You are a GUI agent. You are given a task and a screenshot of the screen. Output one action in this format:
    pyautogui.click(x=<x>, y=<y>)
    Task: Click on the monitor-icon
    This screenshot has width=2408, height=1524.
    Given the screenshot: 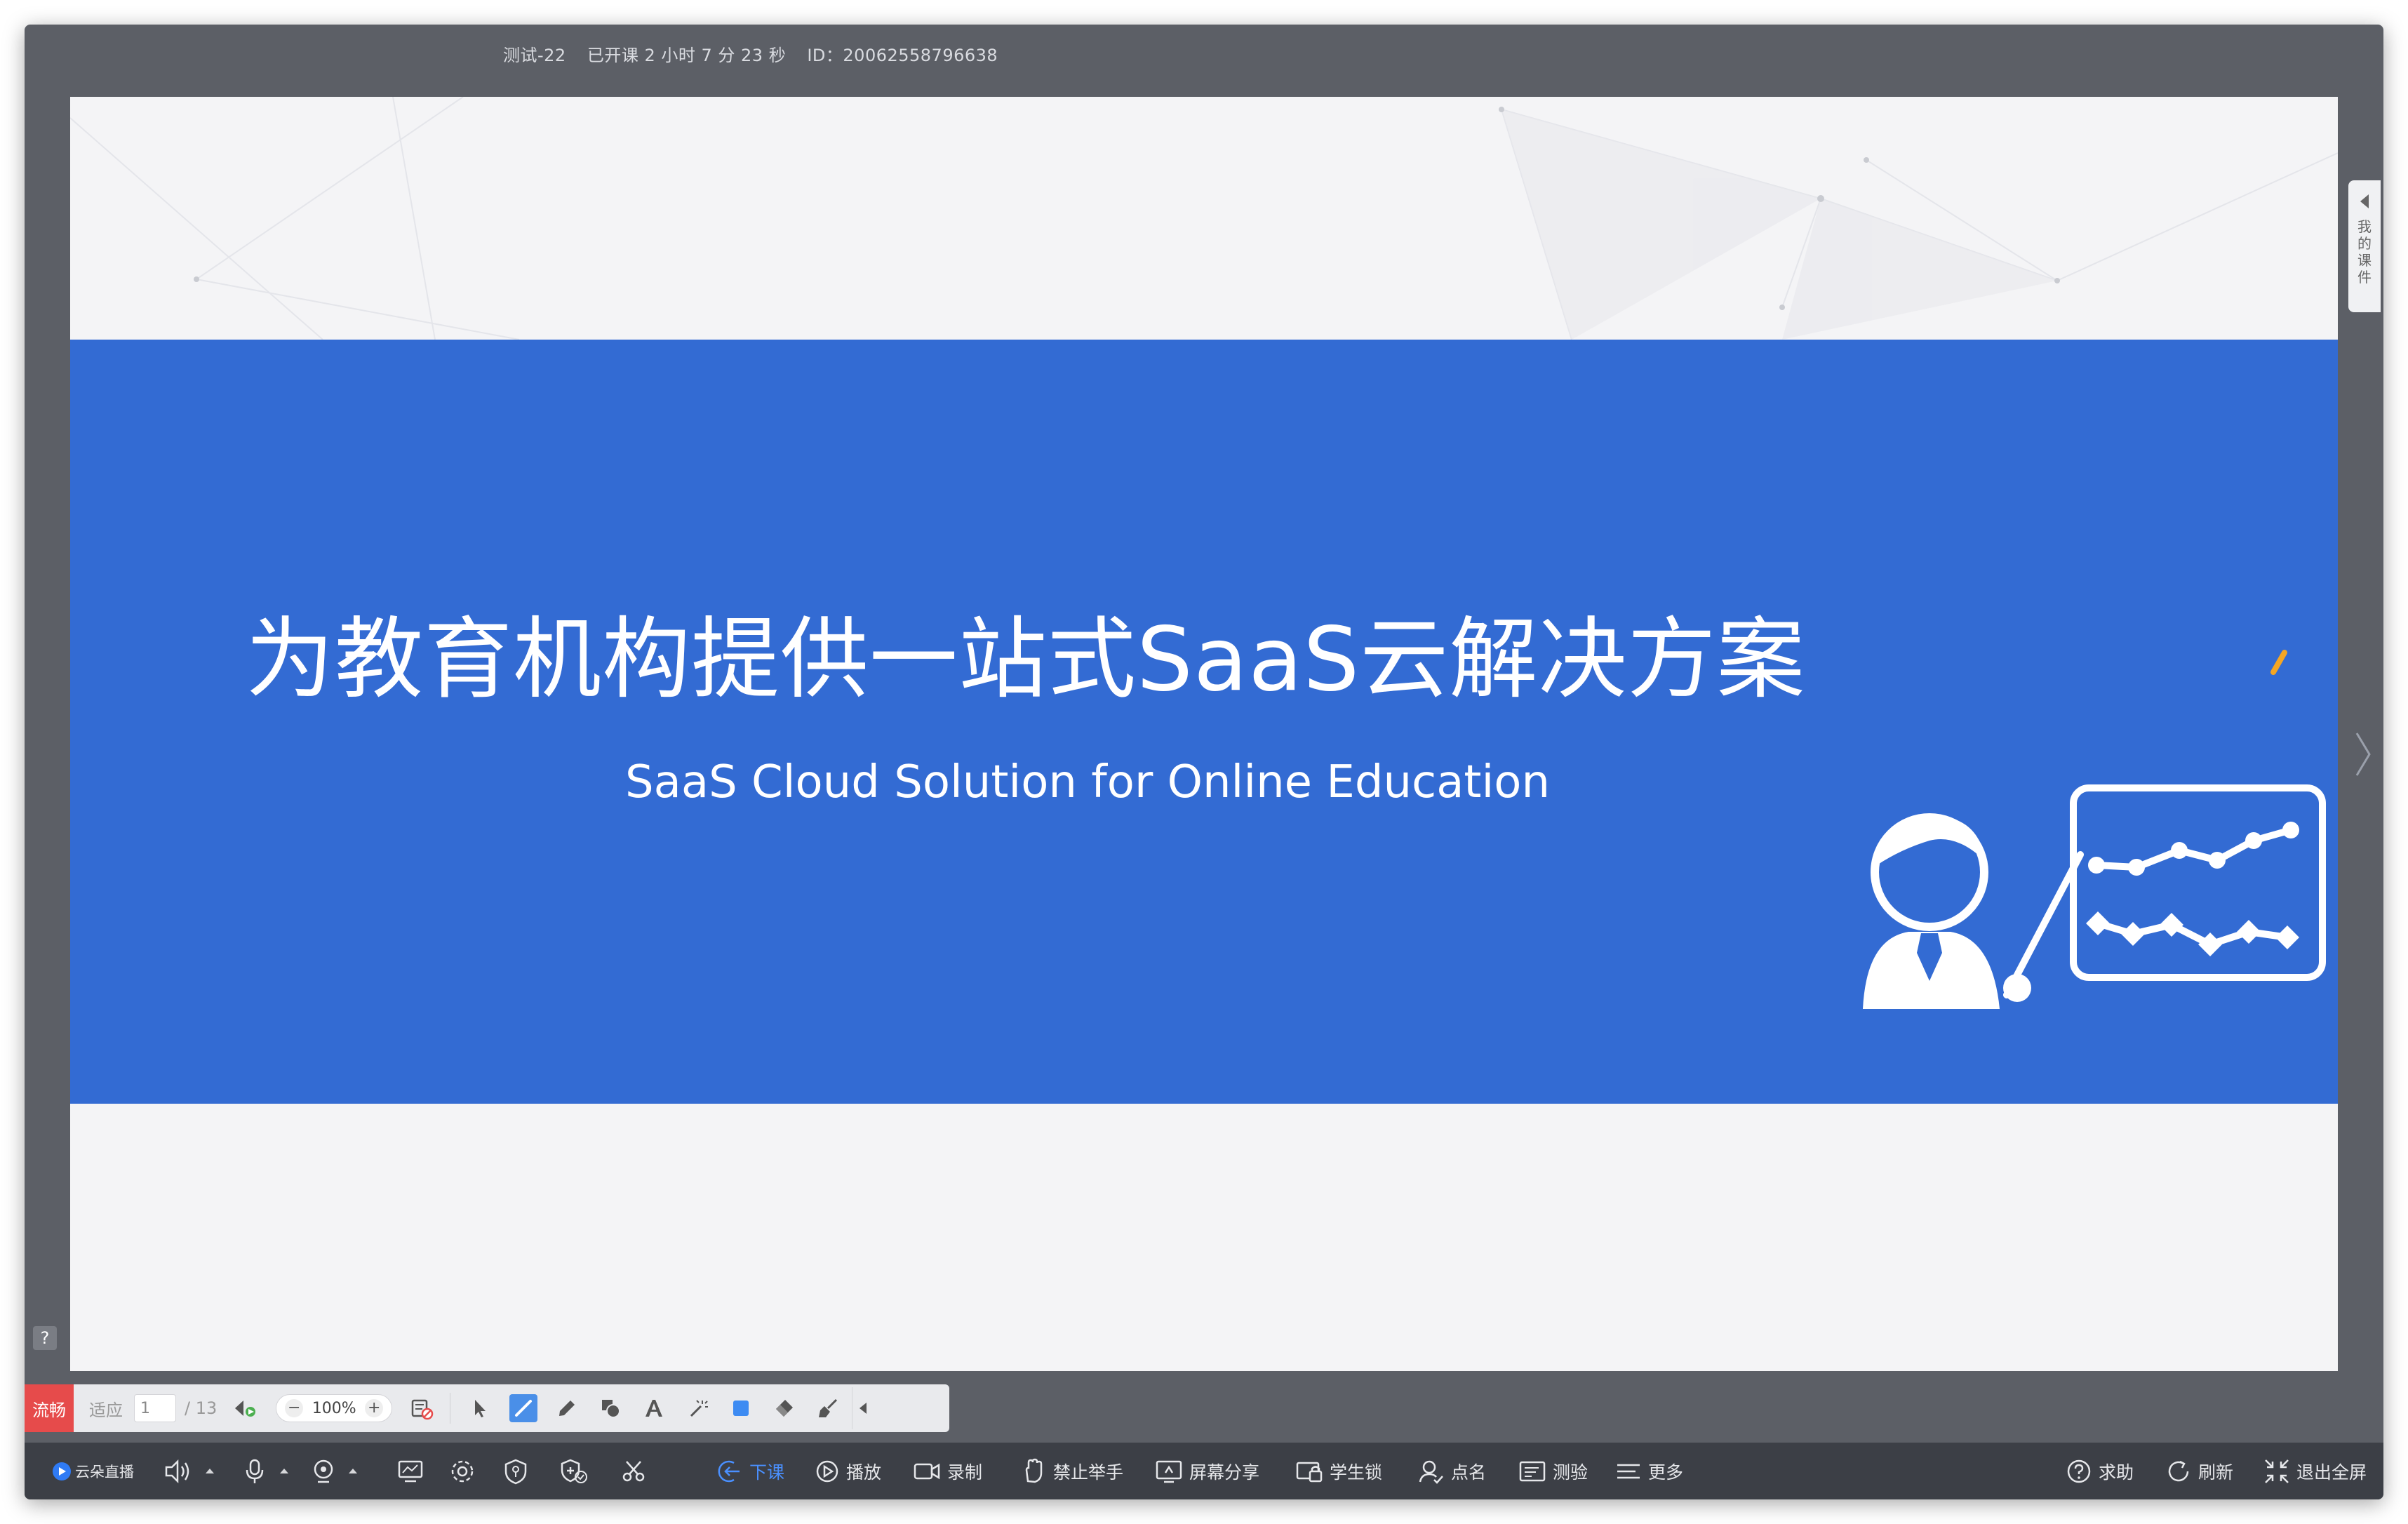 What is the action you would take?
    pyautogui.click(x=410, y=1471)
    